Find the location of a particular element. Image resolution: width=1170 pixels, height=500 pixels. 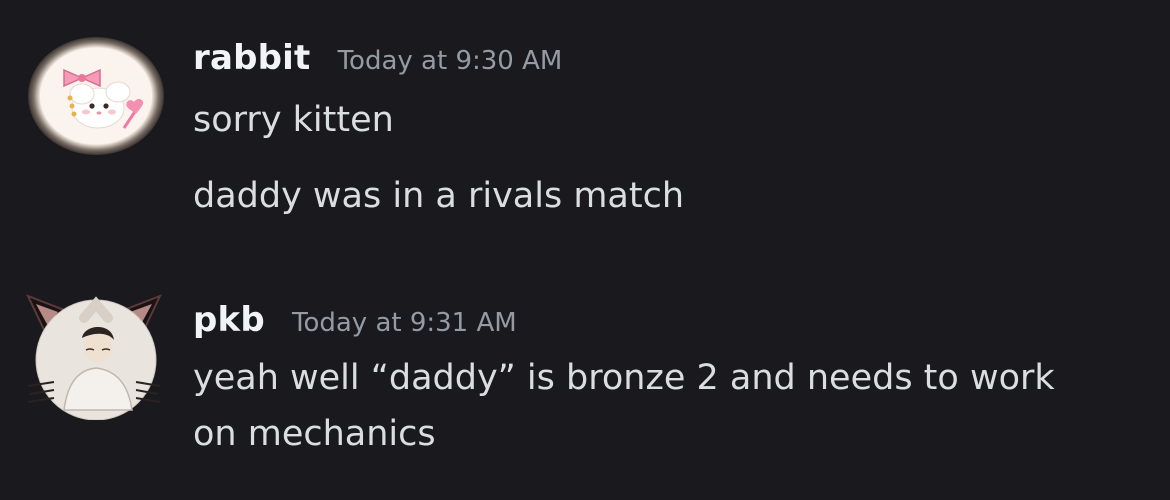

message-header: rabbit Today at 9:30 AM is located at coordinates (377, 58).